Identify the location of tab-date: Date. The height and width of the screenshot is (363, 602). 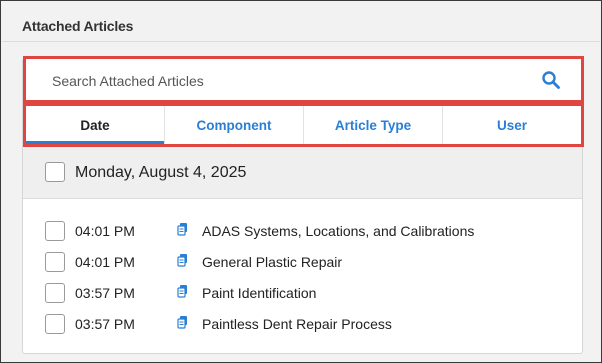
(95, 125).